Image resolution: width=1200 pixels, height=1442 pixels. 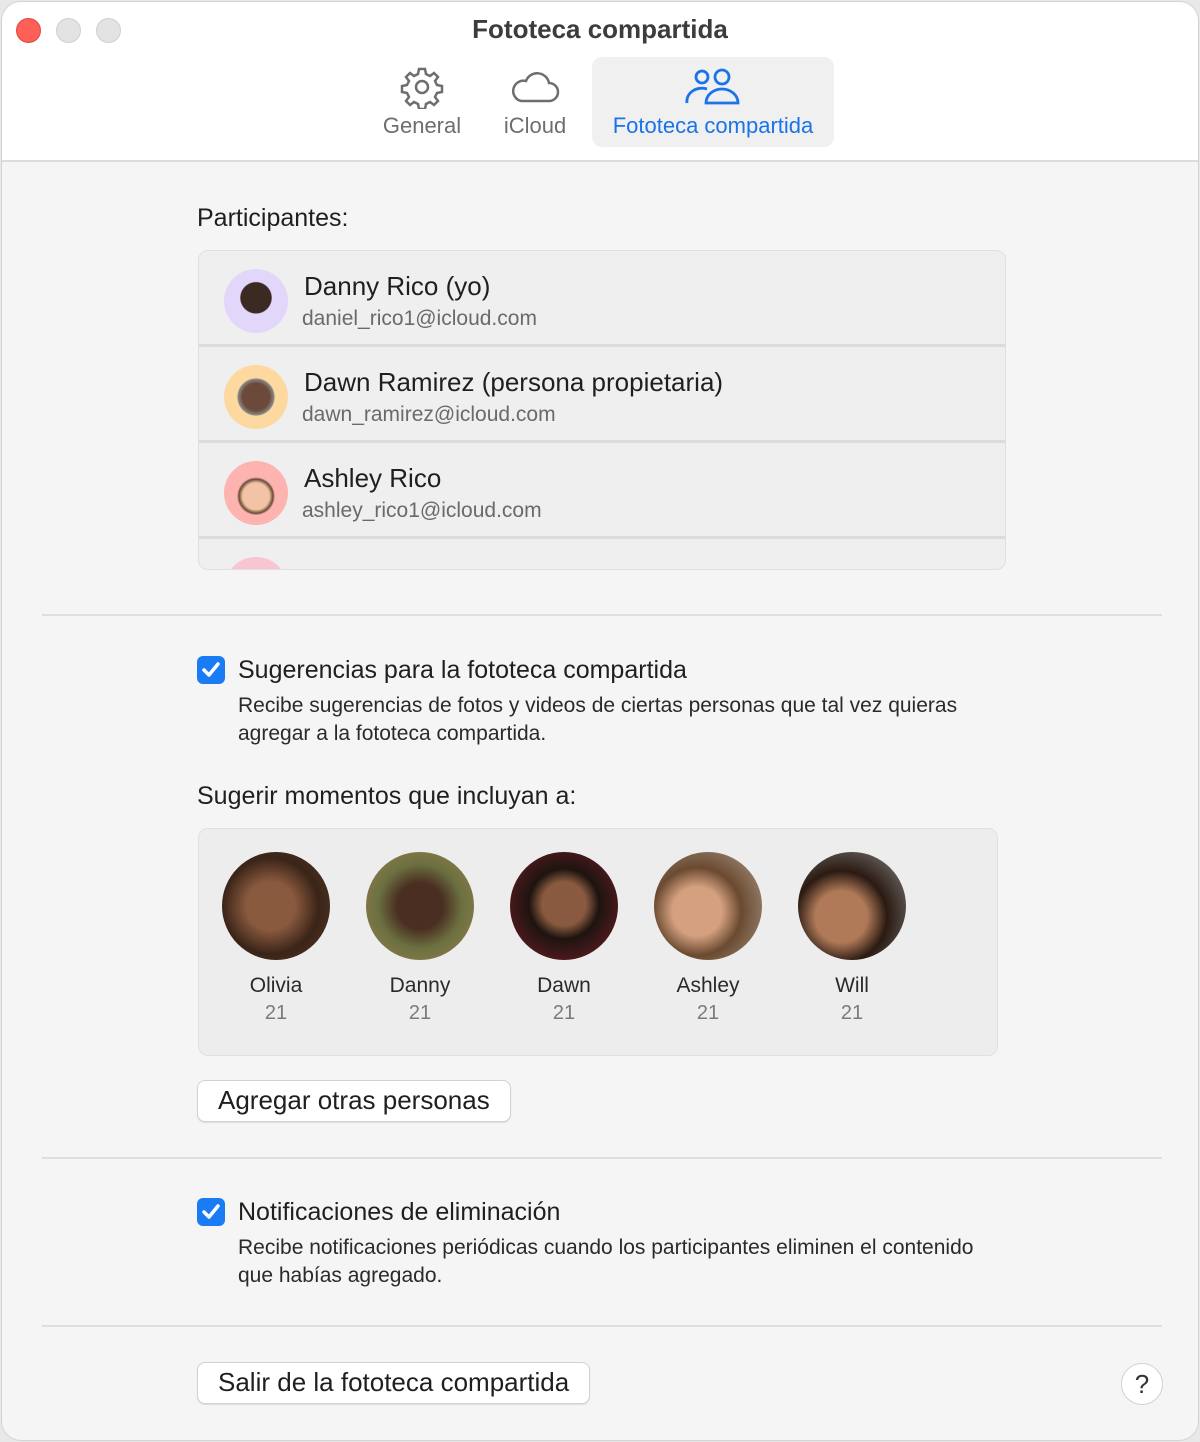 I want to click on person-ashley: Ashley 21, so click(x=708, y=938).